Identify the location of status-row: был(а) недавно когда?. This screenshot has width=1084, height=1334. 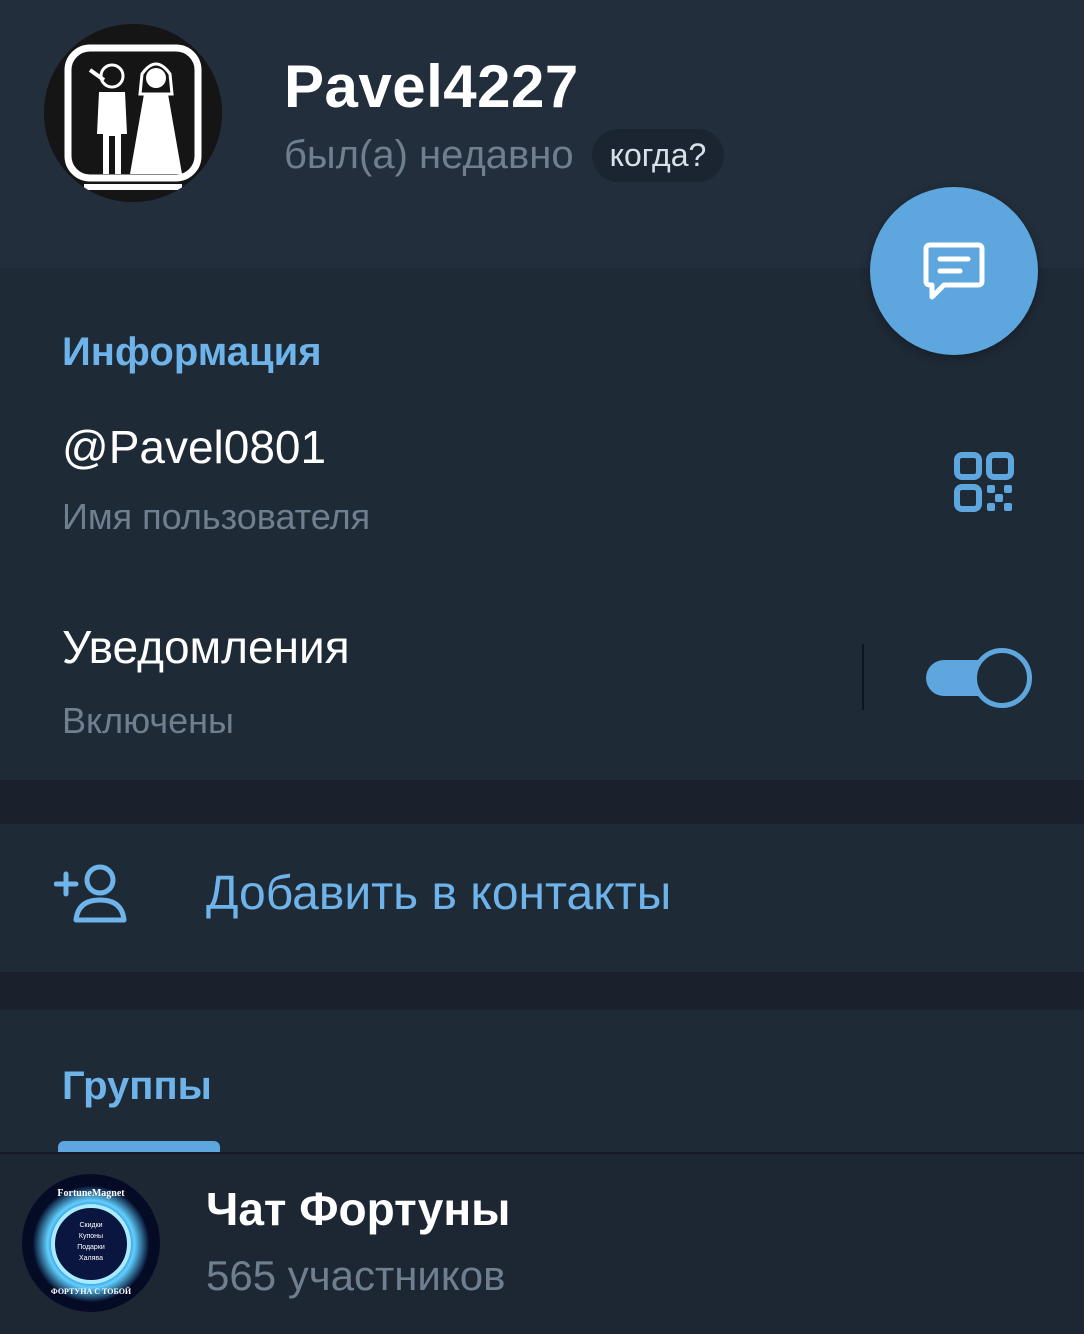
(504, 155).